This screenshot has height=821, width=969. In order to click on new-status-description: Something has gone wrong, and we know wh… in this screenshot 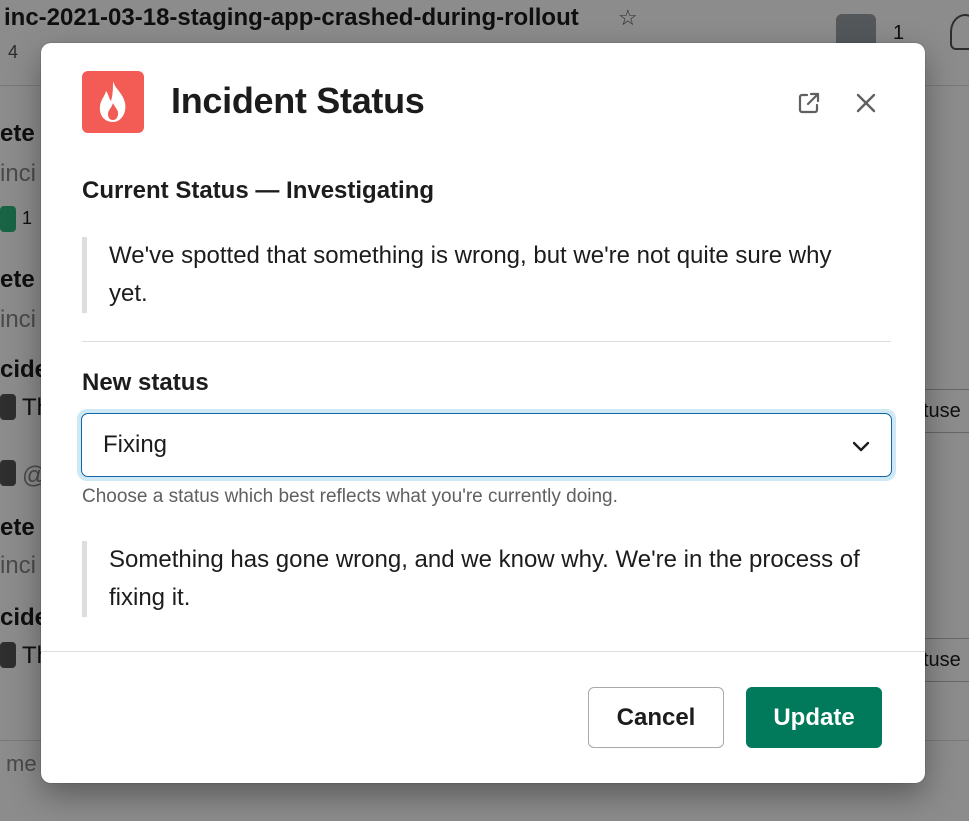, I will do `click(477, 579)`.